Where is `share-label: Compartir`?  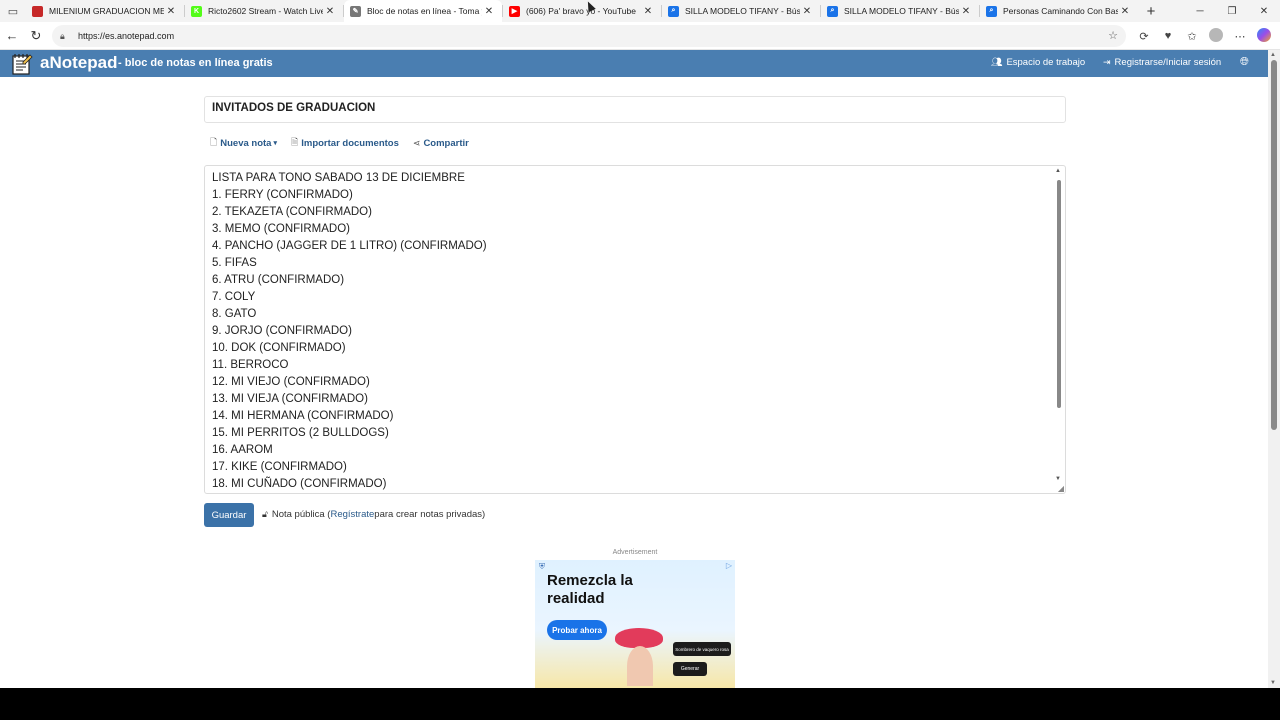 share-label: Compartir is located at coordinates (446, 143).